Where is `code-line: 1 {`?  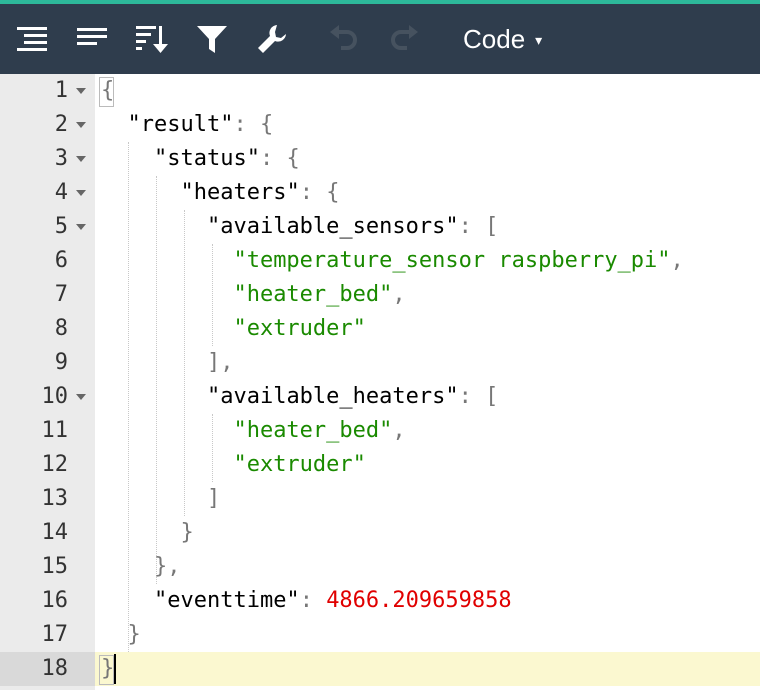
code-line: 1 { is located at coordinates (380, 91).